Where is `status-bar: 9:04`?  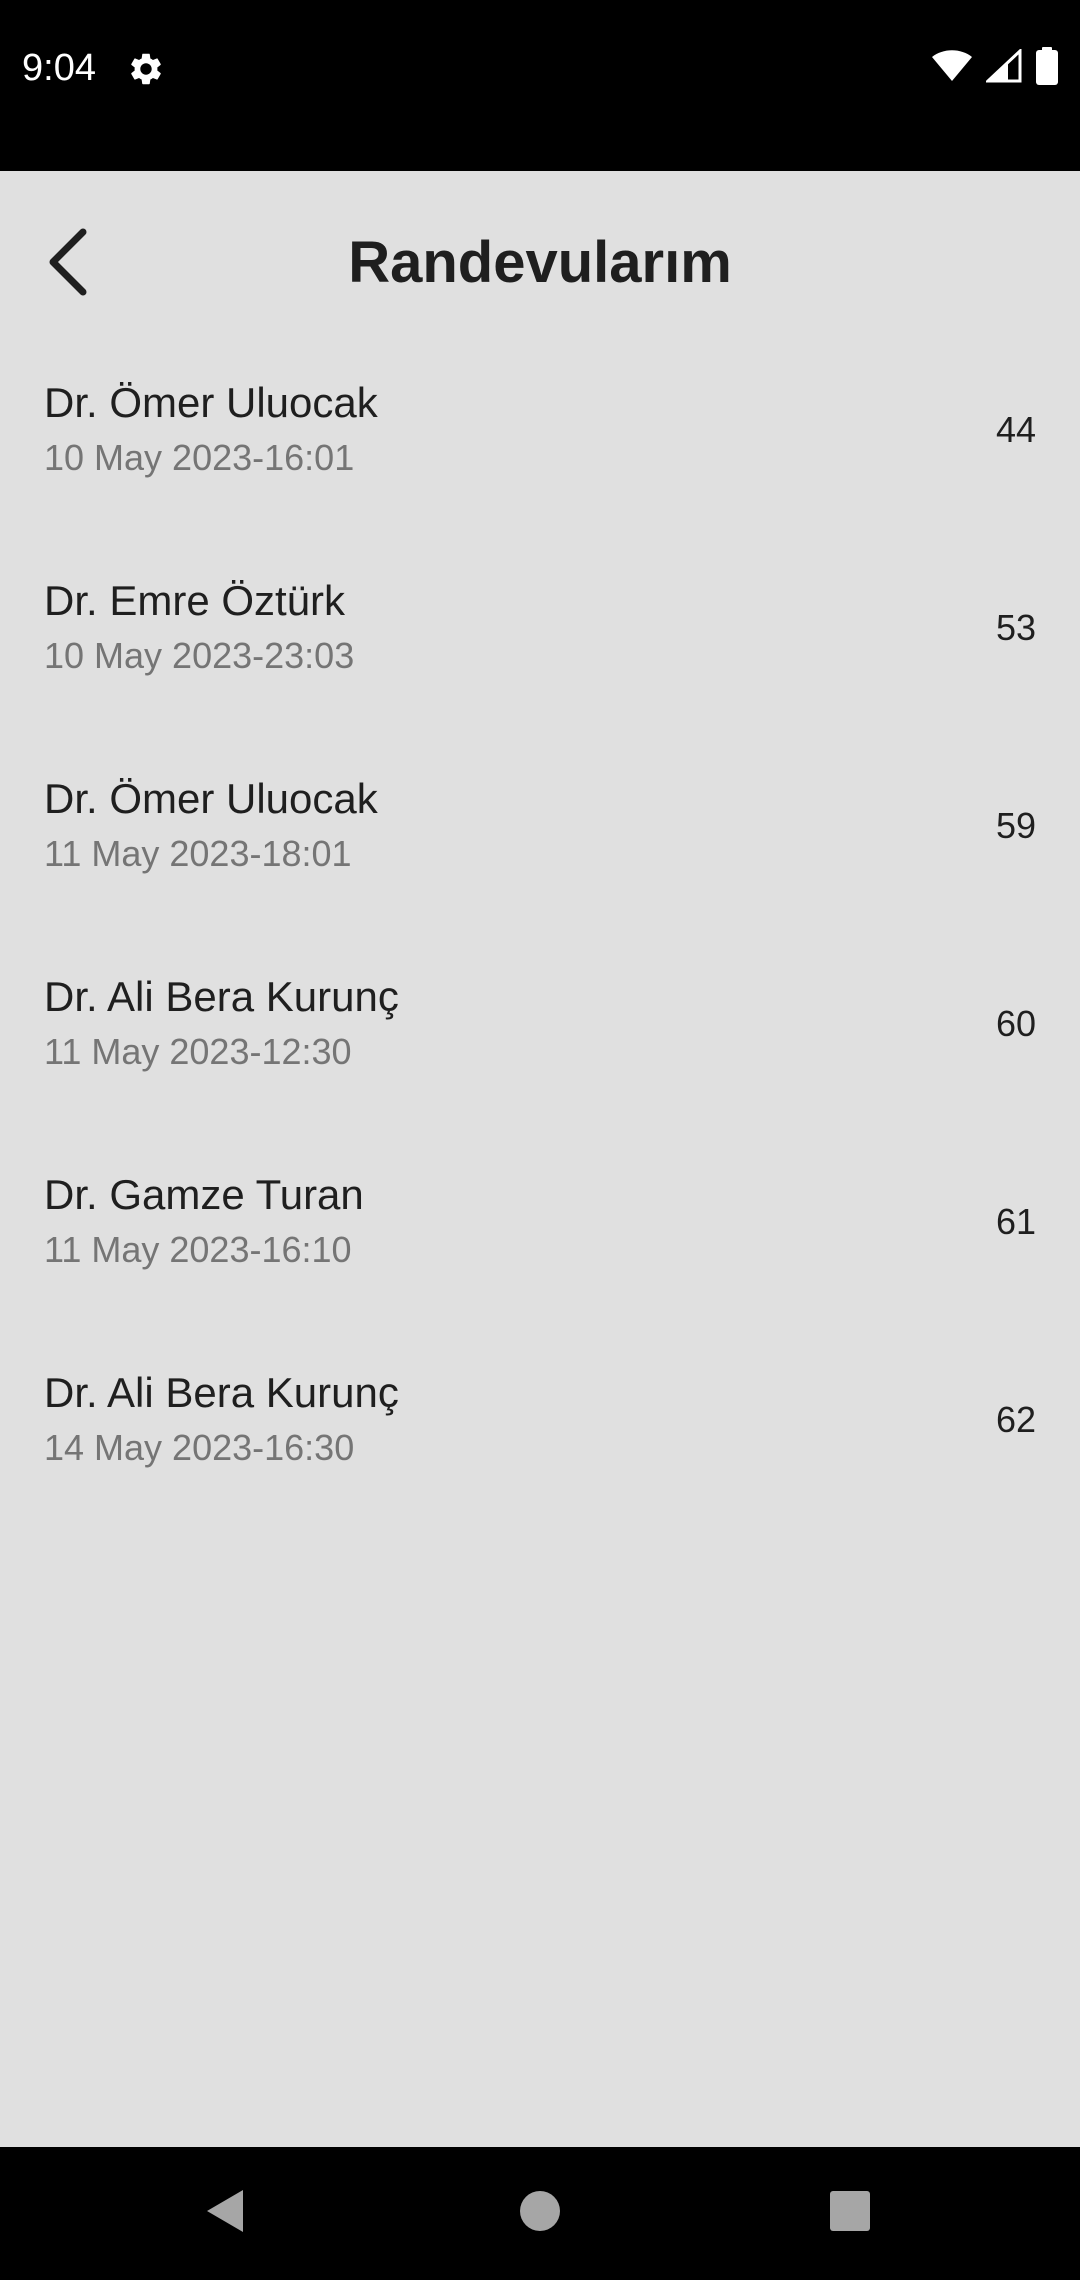
status-bar: 9:04 is located at coordinates (540, 85).